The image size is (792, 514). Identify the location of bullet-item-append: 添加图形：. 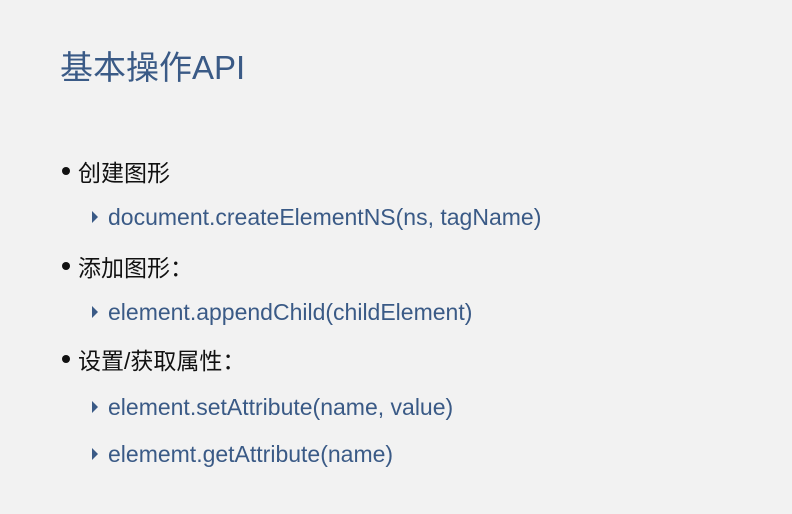
(127, 266).